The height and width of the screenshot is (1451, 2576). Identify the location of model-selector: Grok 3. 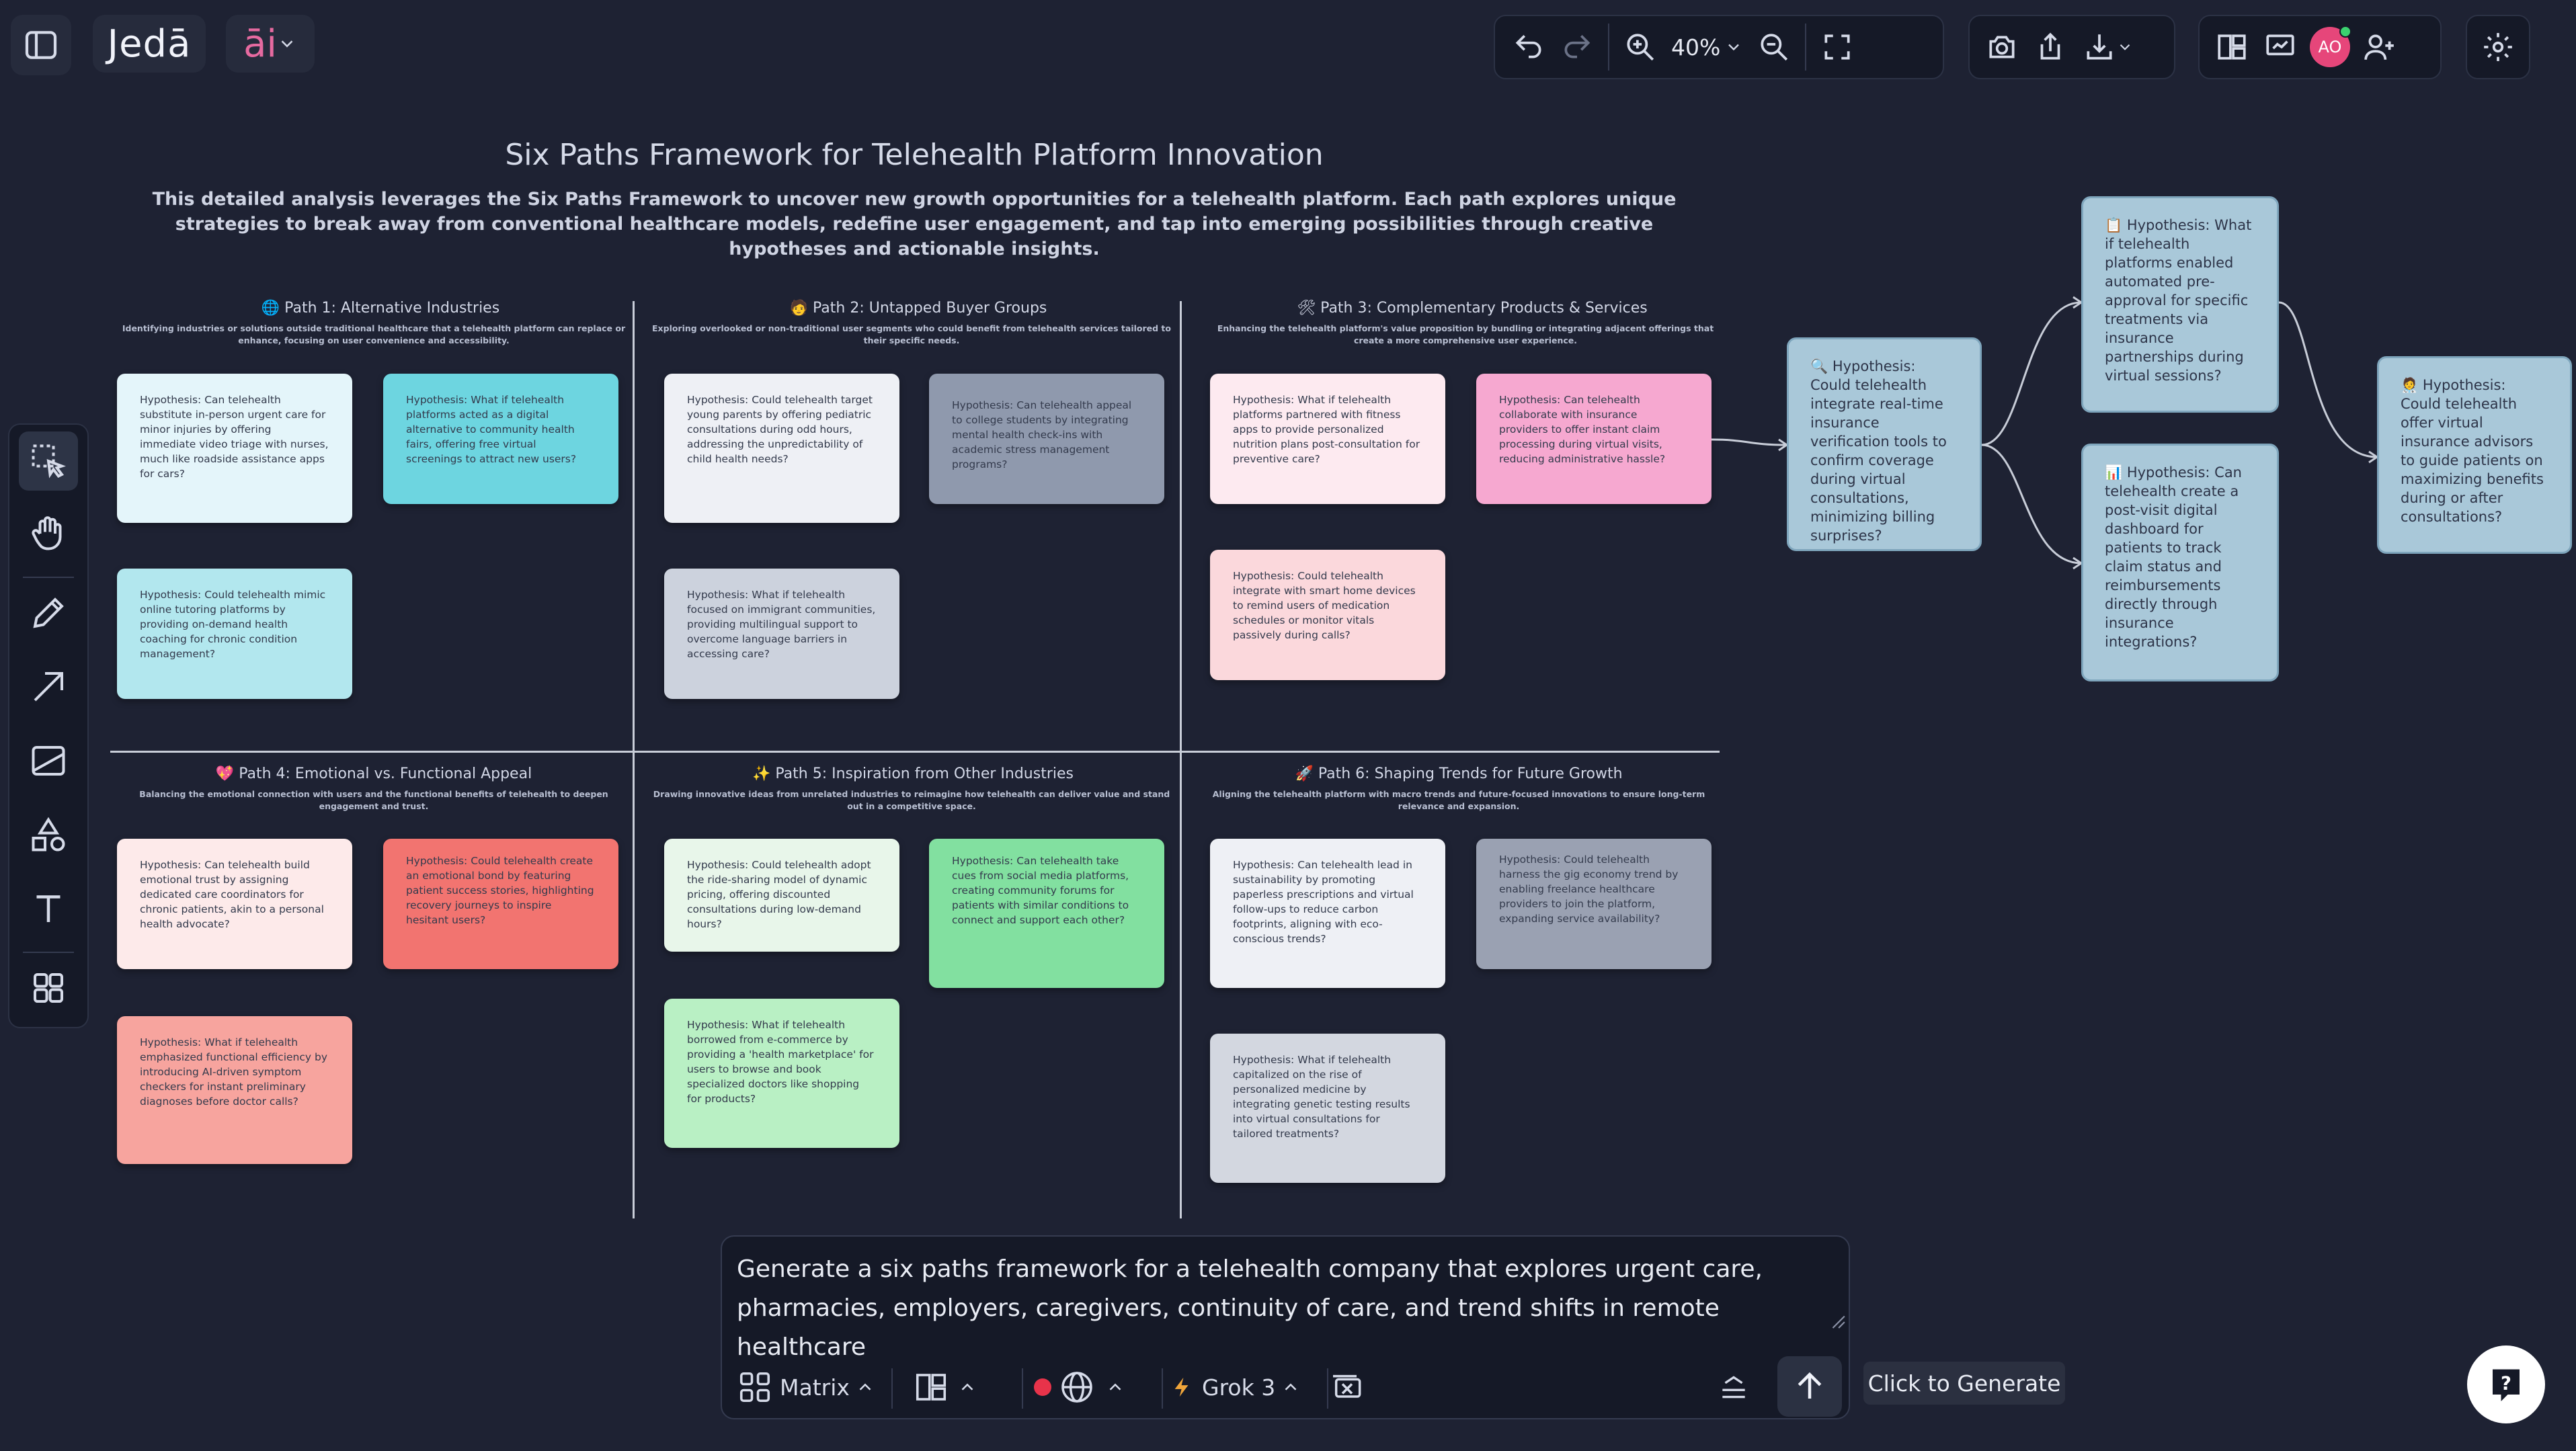
(1236, 1387).